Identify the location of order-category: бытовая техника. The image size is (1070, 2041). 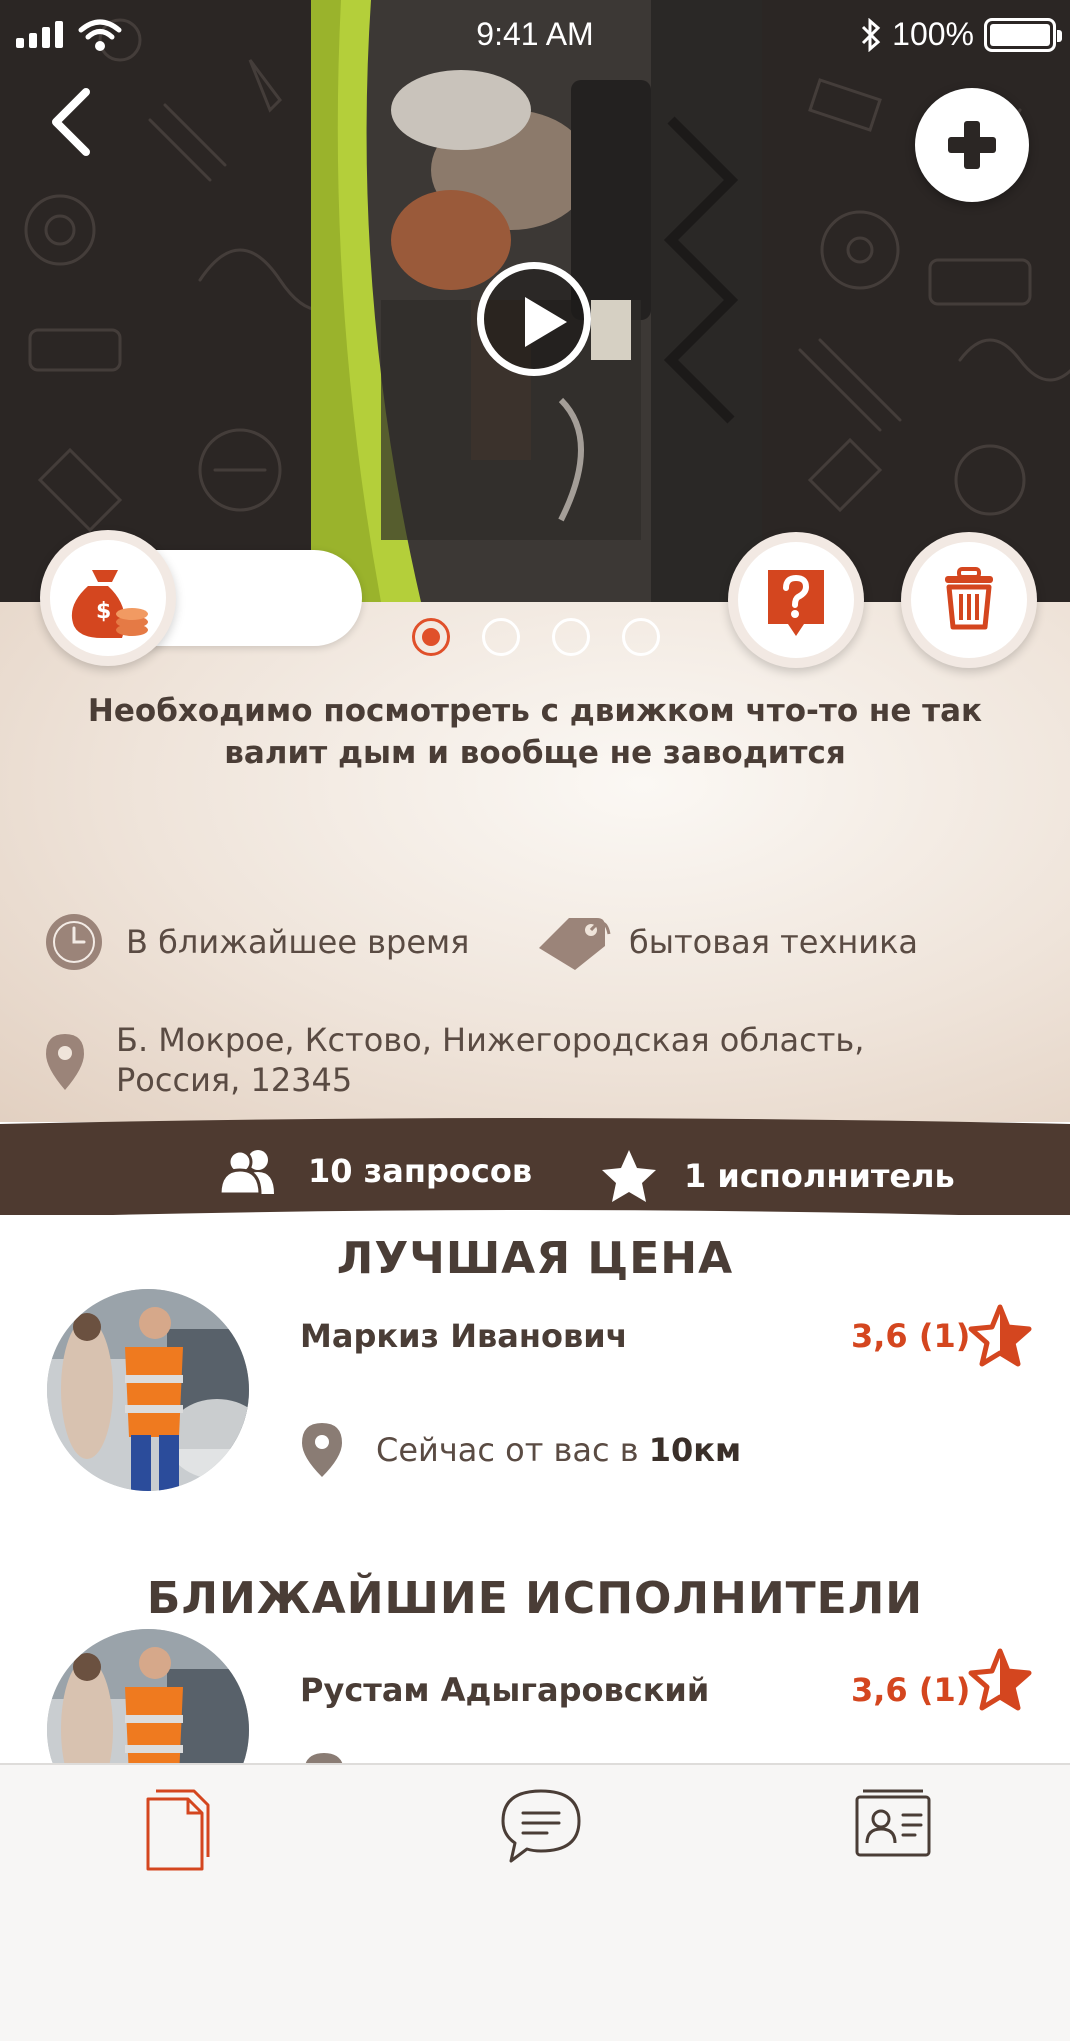
(726, 942).